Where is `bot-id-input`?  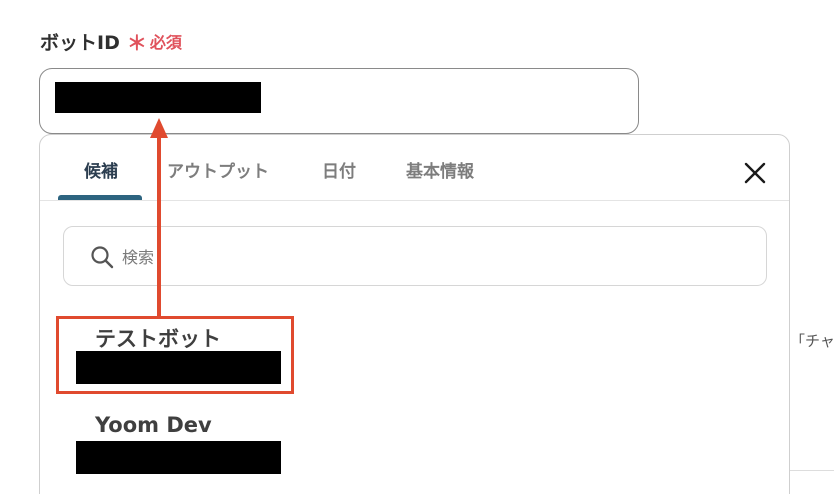 bot-id-input is located at coordinates (339, 101).